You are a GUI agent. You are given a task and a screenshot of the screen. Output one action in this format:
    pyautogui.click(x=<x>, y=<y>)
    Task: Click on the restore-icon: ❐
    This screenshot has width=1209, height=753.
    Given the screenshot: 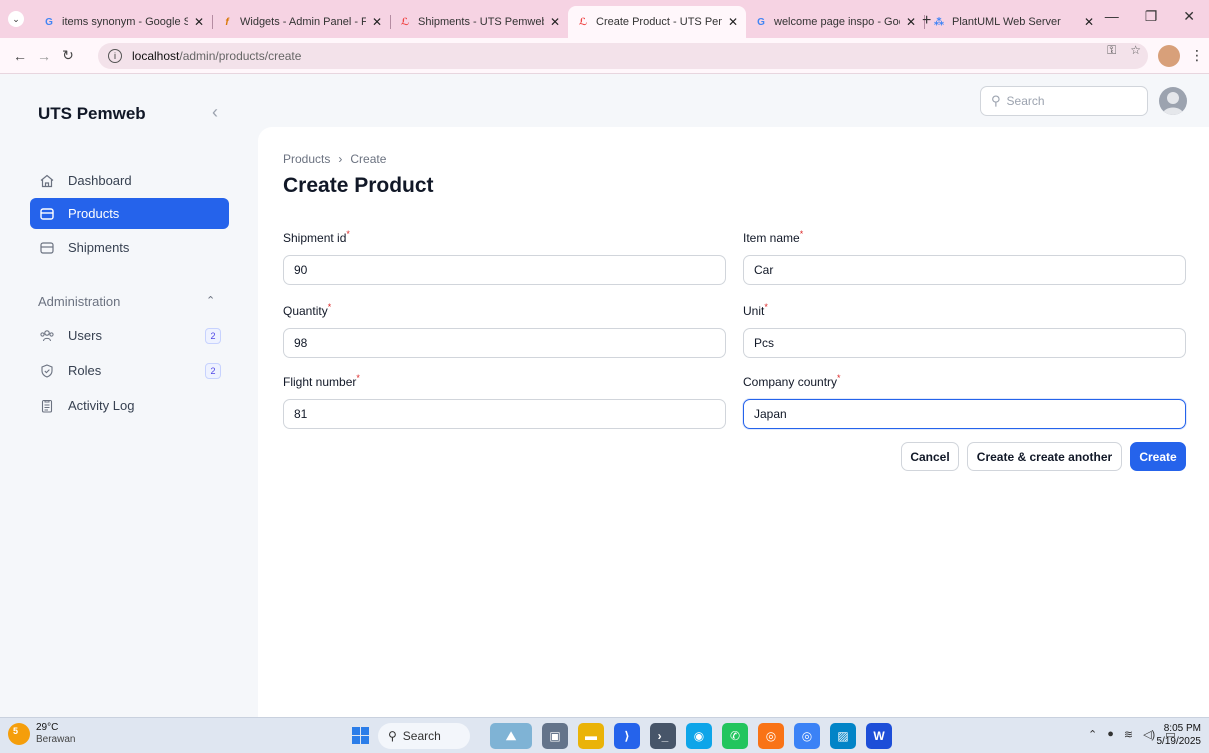 What is the action you would take?
    pyautogui.click(x=1151, y=16)
    